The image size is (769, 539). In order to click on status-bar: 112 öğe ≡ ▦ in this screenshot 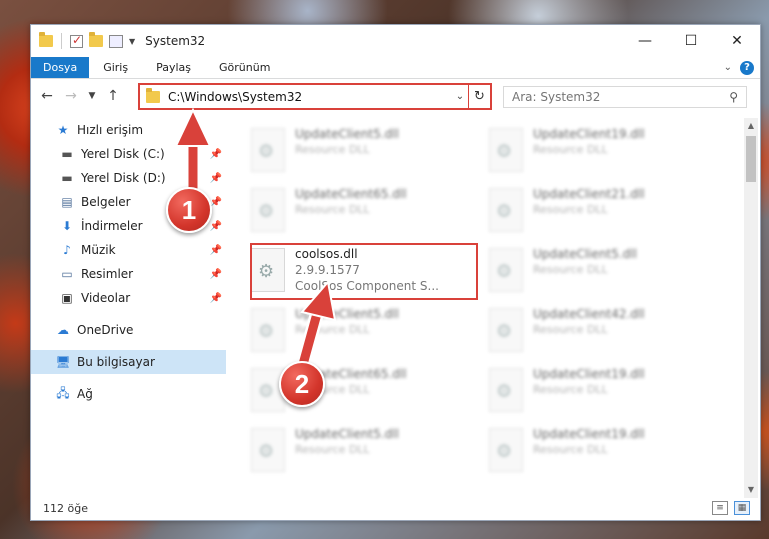, I will do `click(395, 508)`.